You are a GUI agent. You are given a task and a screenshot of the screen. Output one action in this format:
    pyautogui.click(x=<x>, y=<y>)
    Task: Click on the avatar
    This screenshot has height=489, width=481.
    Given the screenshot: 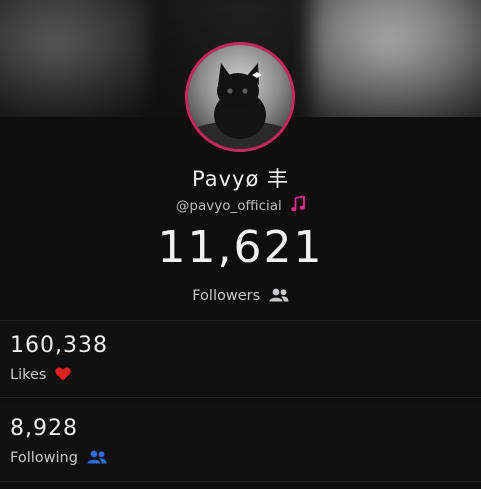 What is the action you would take?
    pyautogui.click(x=240, y=97)
    